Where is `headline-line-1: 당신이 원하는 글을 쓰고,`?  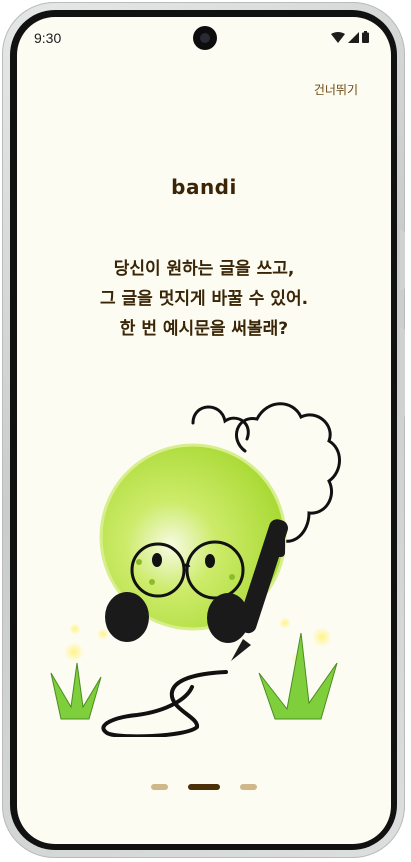 headline-line-1: 당신이 원하는 글을 쓰고, is located at coordinates (204, 269).